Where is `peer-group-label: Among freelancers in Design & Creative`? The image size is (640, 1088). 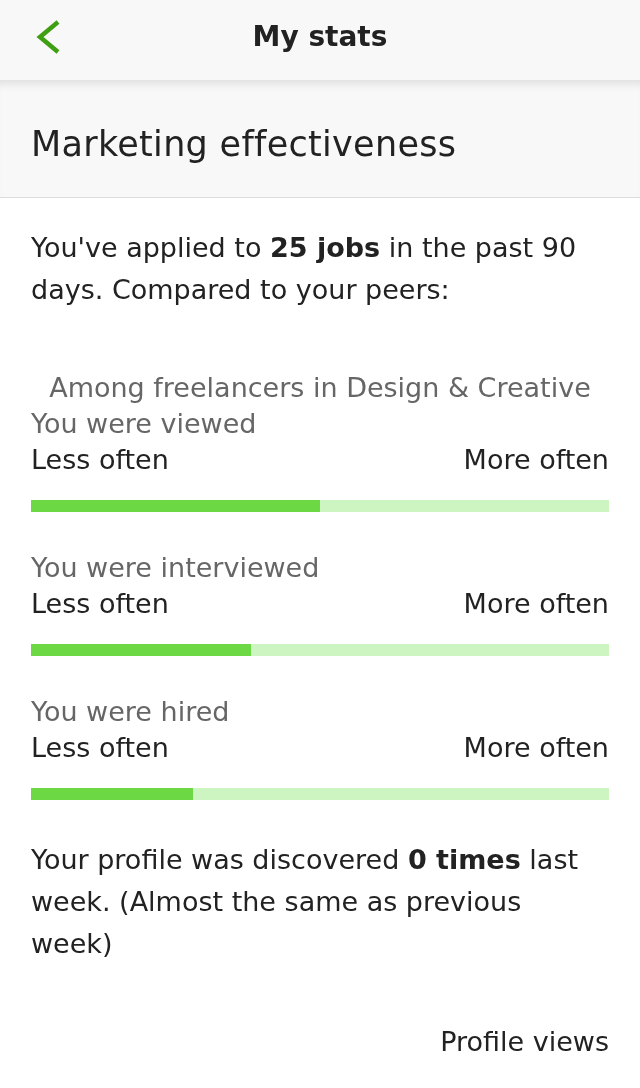
peer-group-label: Among freelancers in Design & Creative is located at coordinates (320, 388).